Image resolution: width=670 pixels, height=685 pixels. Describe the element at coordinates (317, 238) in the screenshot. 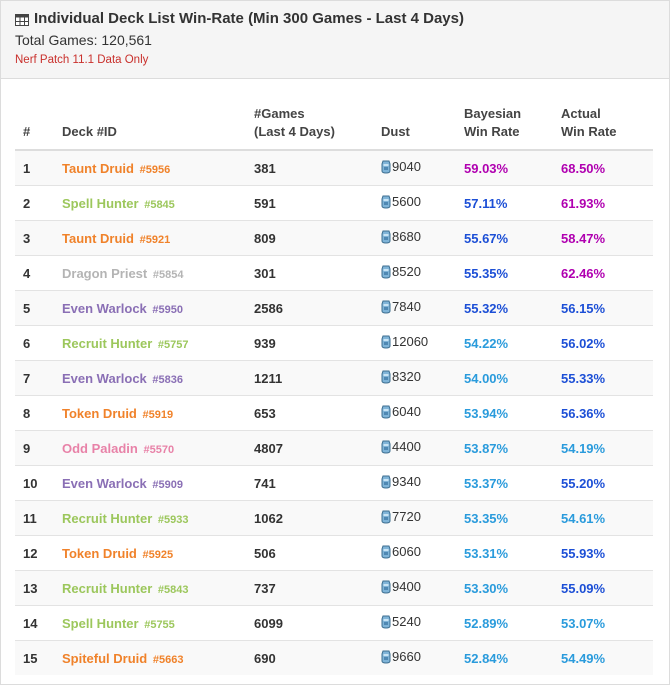

I see `games-cell: 809` at that location.